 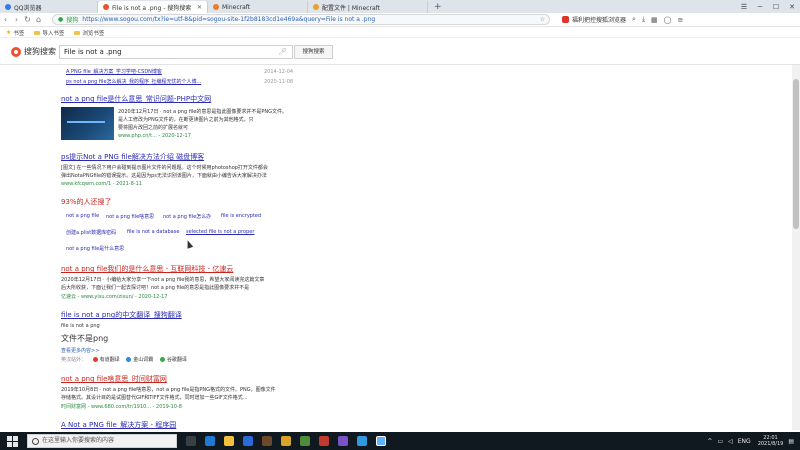 What do you see at coordinates (40, 51) in the screenshot?
I see `logo-text: 搜狗搜索` at bounding box center [40, 51].